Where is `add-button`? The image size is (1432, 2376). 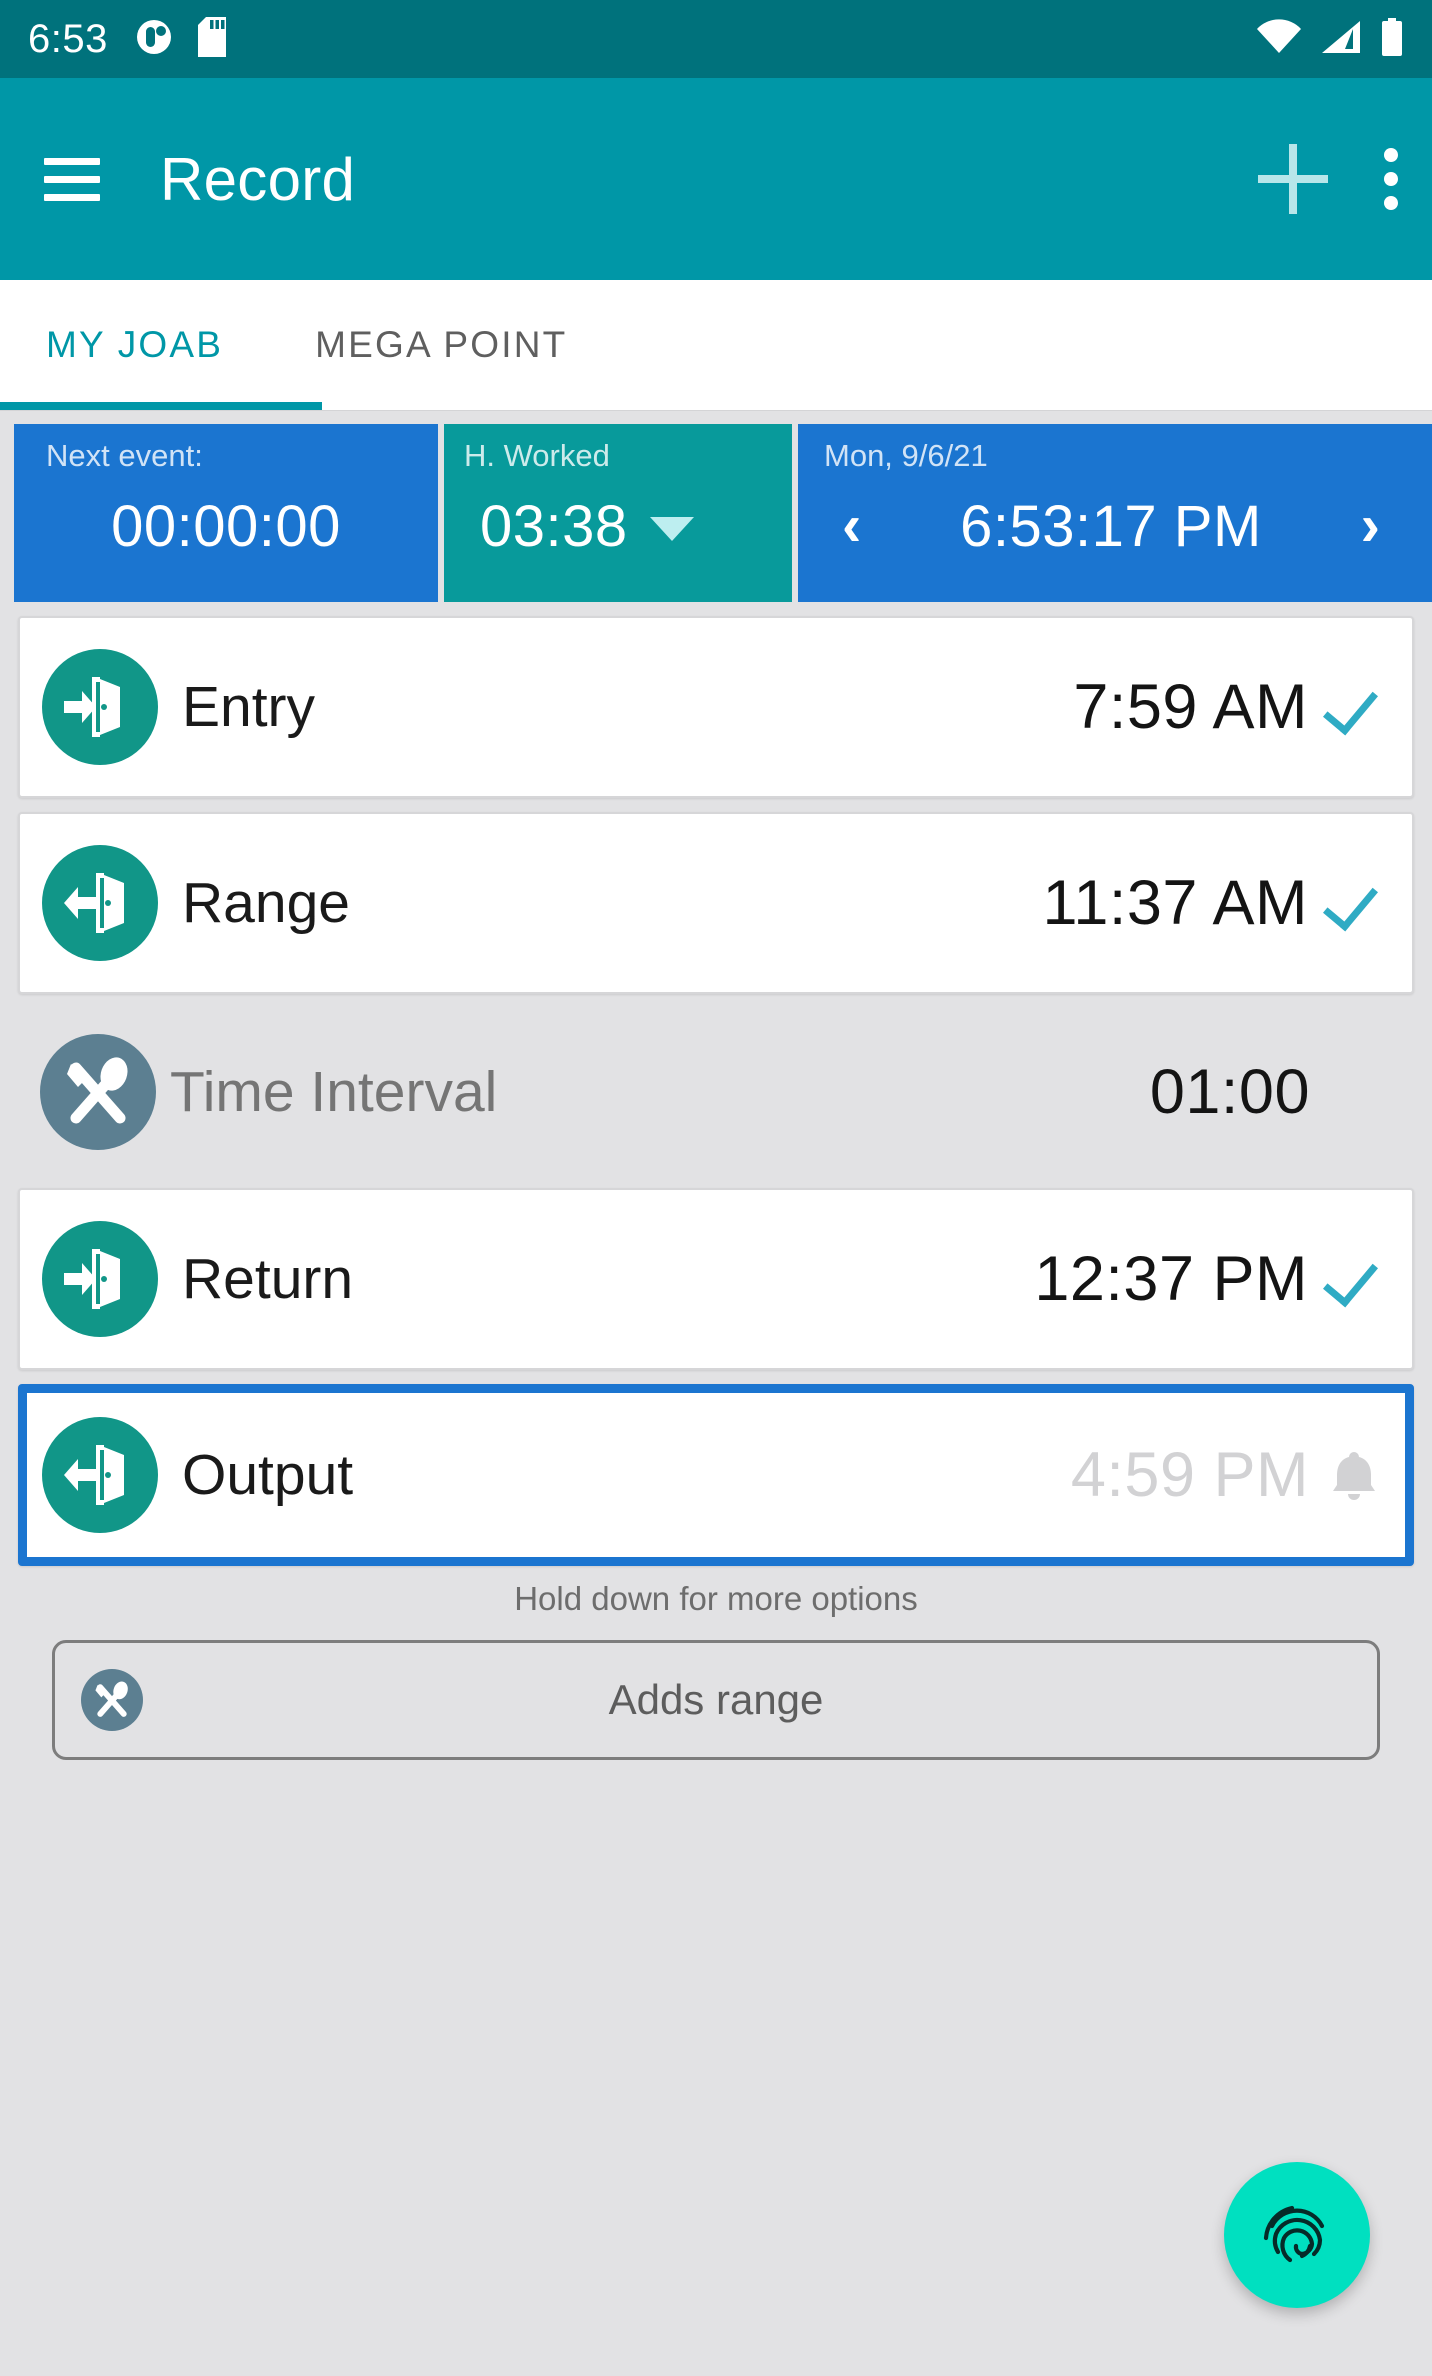 add-button is located at coordinates (1293, 179).